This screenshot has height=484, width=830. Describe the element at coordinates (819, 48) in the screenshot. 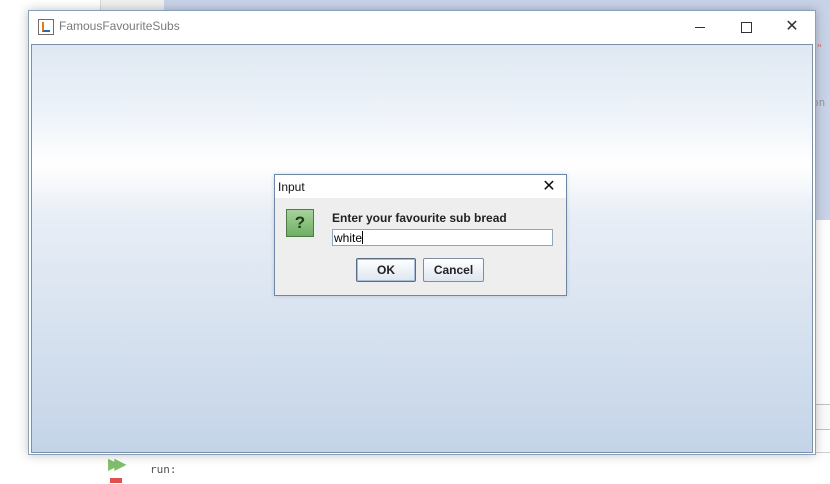

I see `ide-code-fragment: "` at that location.